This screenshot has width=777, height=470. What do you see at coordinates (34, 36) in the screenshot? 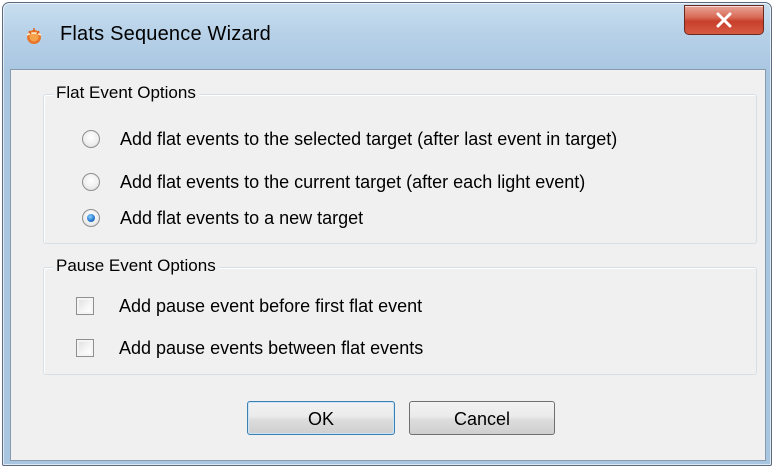
I see `flame-sun-icon` at bounding box center [34, 36].